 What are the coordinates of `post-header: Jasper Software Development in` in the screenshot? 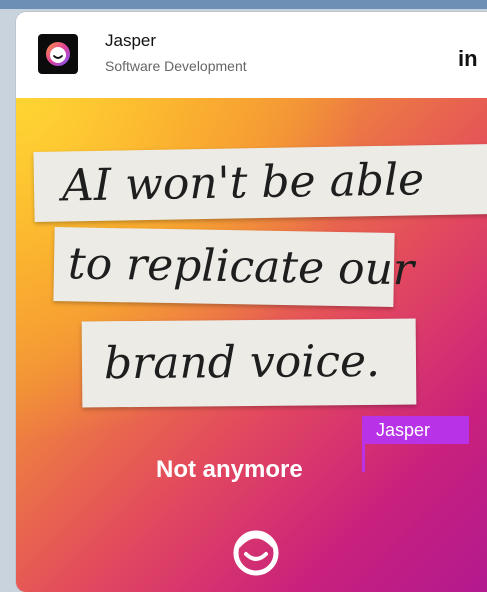 It's located at (251, 55).